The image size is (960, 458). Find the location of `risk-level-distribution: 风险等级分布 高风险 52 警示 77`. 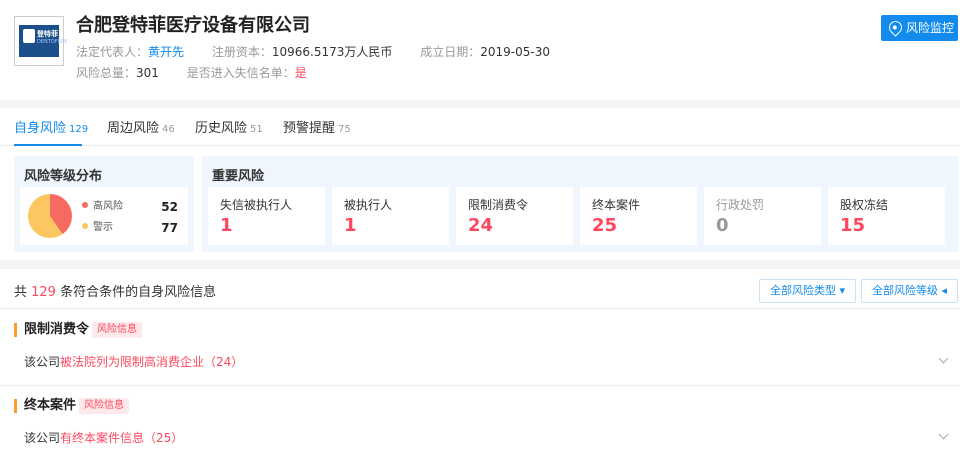

risk-level-distribution: 风险等级分布 高风险 52 警示 77 is located at coordinates (104, 204).